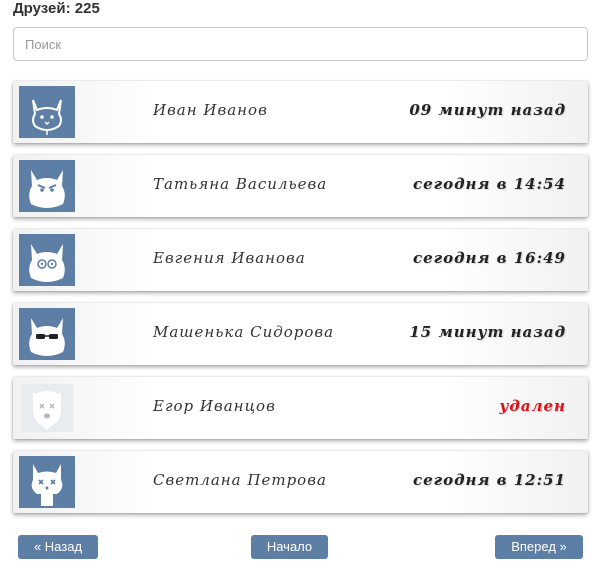 The image size is (598, 568). I want to click on friend-name: Татьяна Васильева, so click(240, 184).